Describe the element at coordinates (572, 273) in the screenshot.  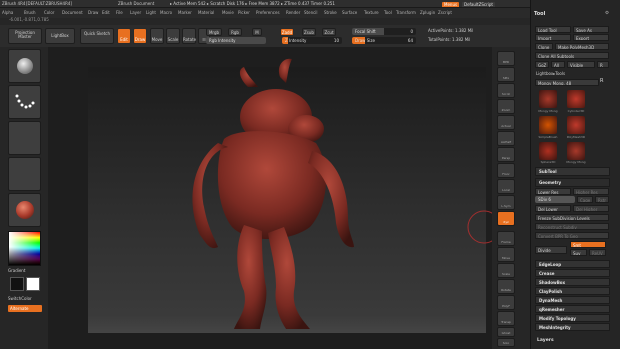
I see `crease-section: Crease` at that location.